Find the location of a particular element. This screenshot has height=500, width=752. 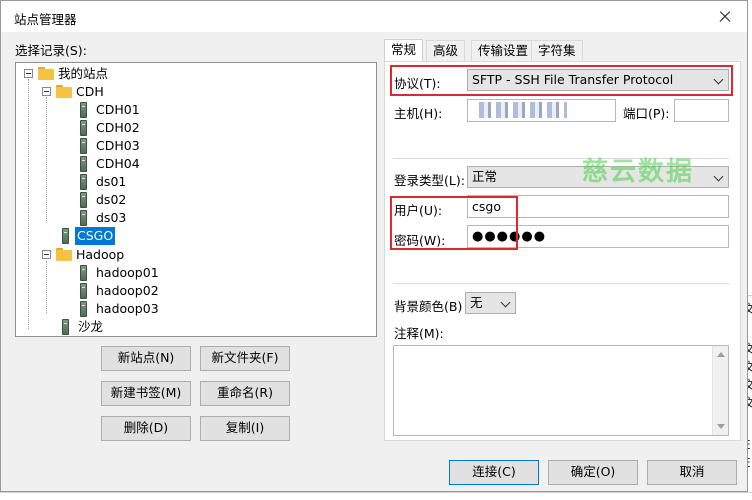

new-folder-button: 新文件夹(F) is located at coordinates (245, 358).